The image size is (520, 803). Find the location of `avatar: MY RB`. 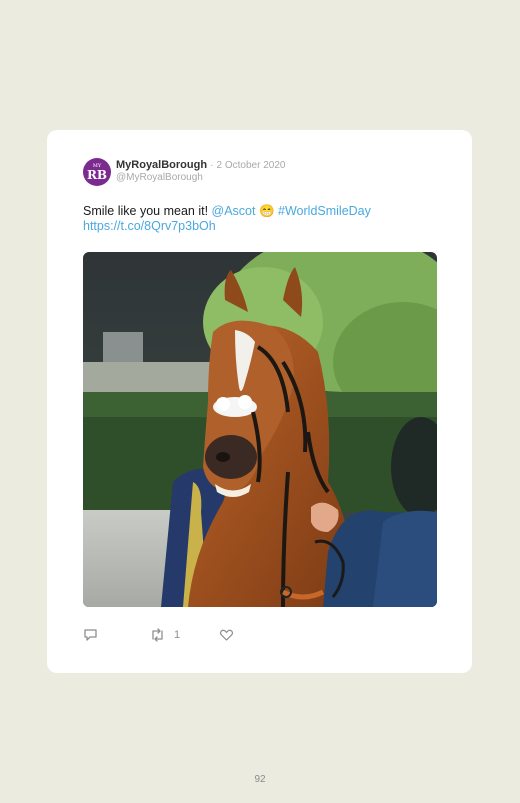

avatar: MY RB is located at coordinates (97, 172).